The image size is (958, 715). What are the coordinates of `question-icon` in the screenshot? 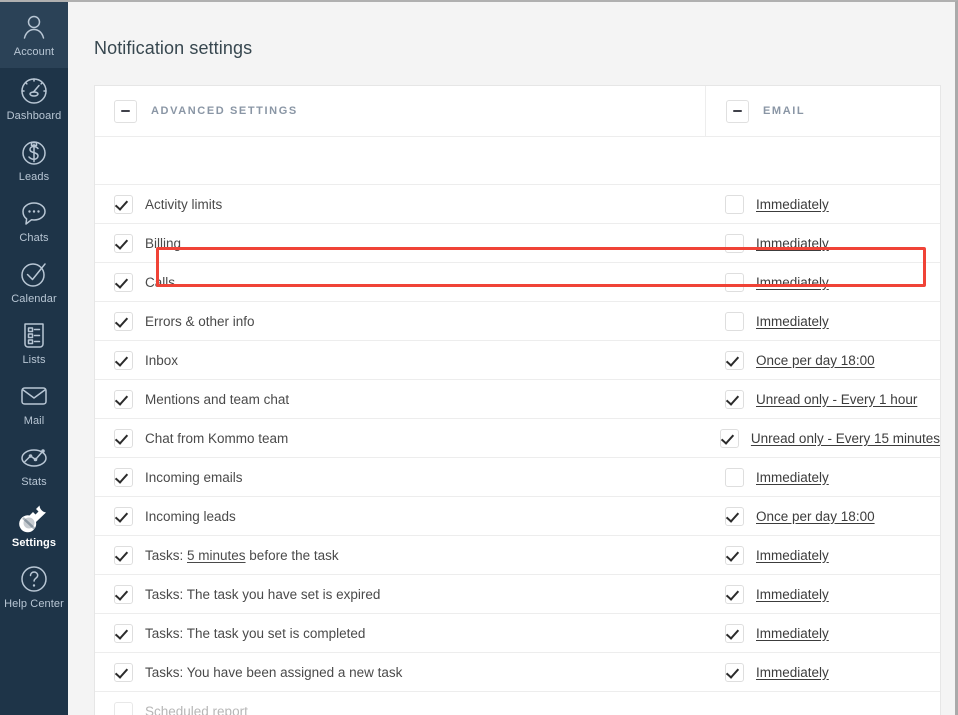 It's located at (34, 579).